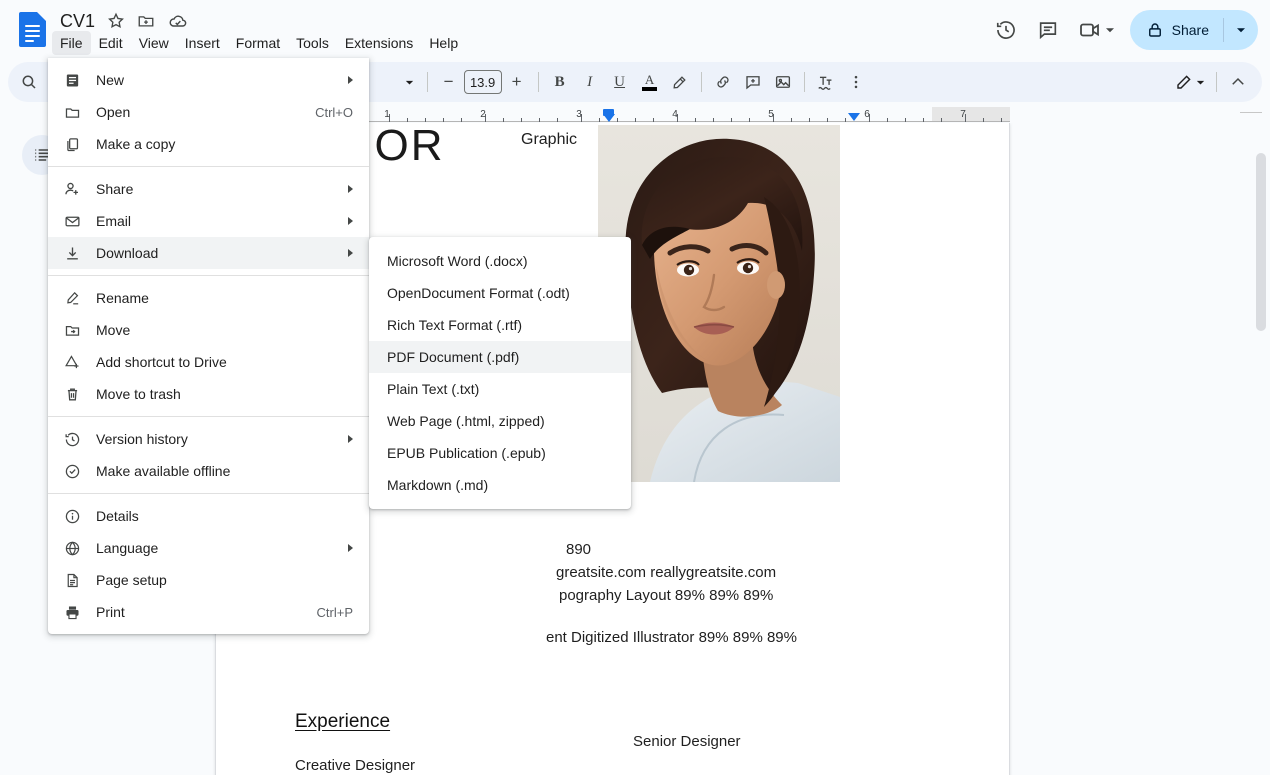  I want to click on menu-item-add-shortcut-to-drive: Add shortcut to Drive, so click(208, 362).